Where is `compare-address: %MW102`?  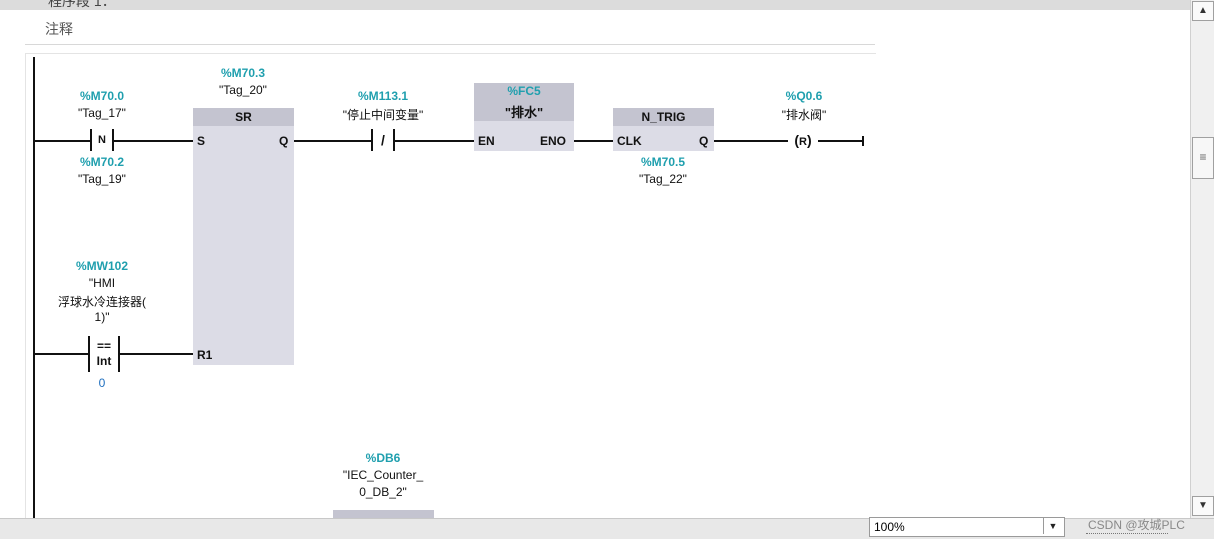 compare-address: %MW102 is located at coordinates (101, 266).